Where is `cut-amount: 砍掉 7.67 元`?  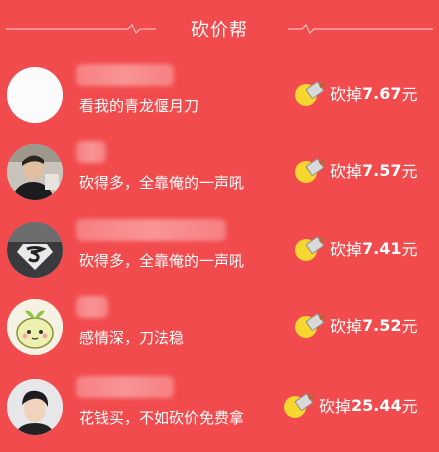 cut-amount: 砍掉 7.67 元 is located at coordinates (356, 93).